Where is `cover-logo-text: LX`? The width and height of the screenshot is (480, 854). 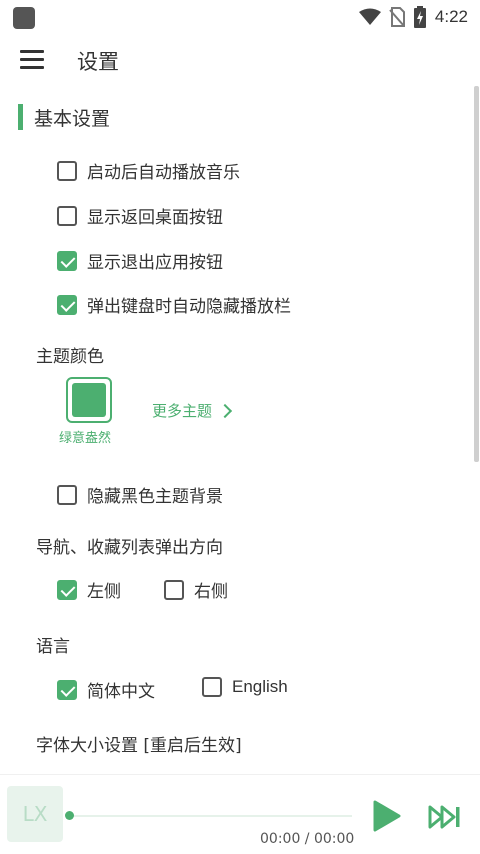
cover-logo-text: LX is located at coordinates (35, 814).